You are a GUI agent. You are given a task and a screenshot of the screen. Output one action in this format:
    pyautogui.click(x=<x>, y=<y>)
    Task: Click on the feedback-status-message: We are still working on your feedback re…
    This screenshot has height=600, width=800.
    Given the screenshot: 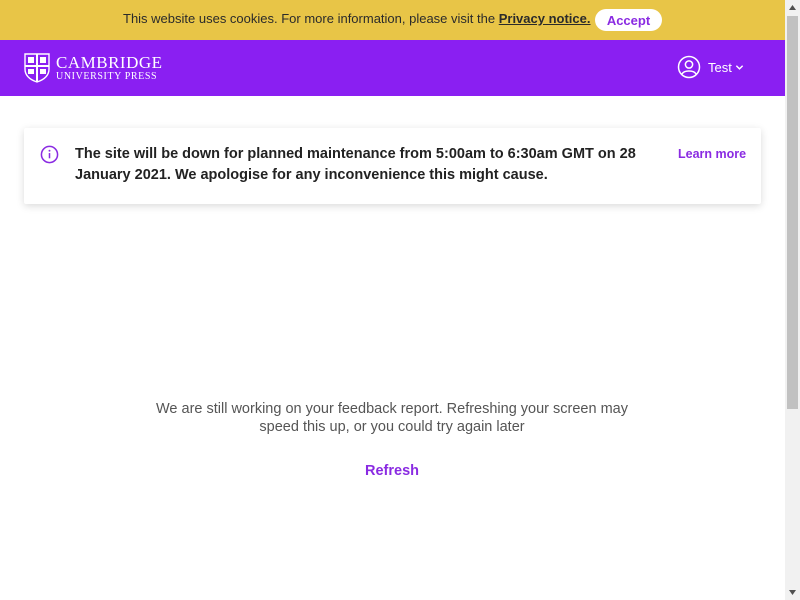 What is the action you would take?
    pyautogui.click(x=391, y=418)
    